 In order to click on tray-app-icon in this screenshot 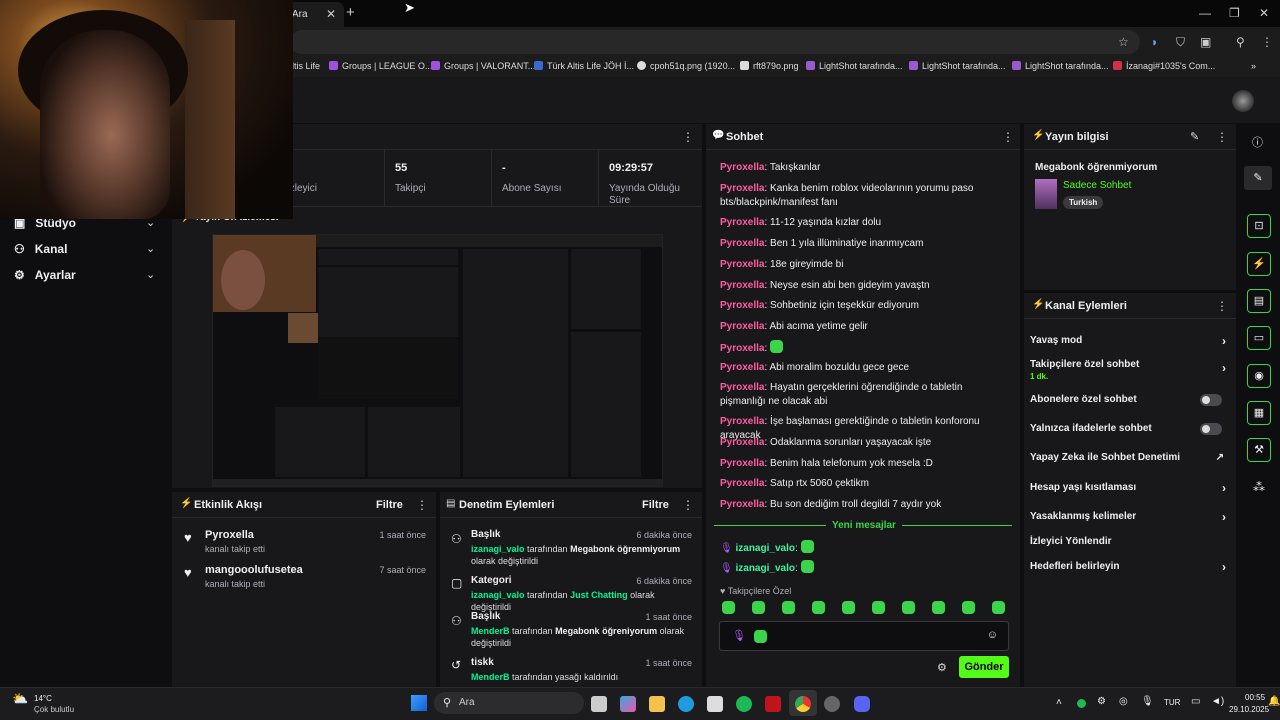, I will do `click(1081, 703)`.